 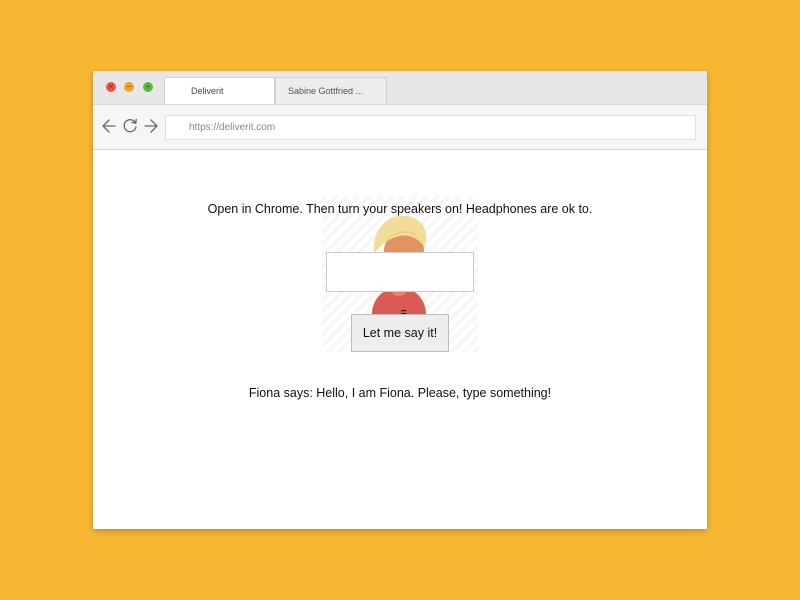 What do you see at coordinates (148, 87) in the screenshot?
I see `maximize-window-icon: +` at bounding box center [148, 87].